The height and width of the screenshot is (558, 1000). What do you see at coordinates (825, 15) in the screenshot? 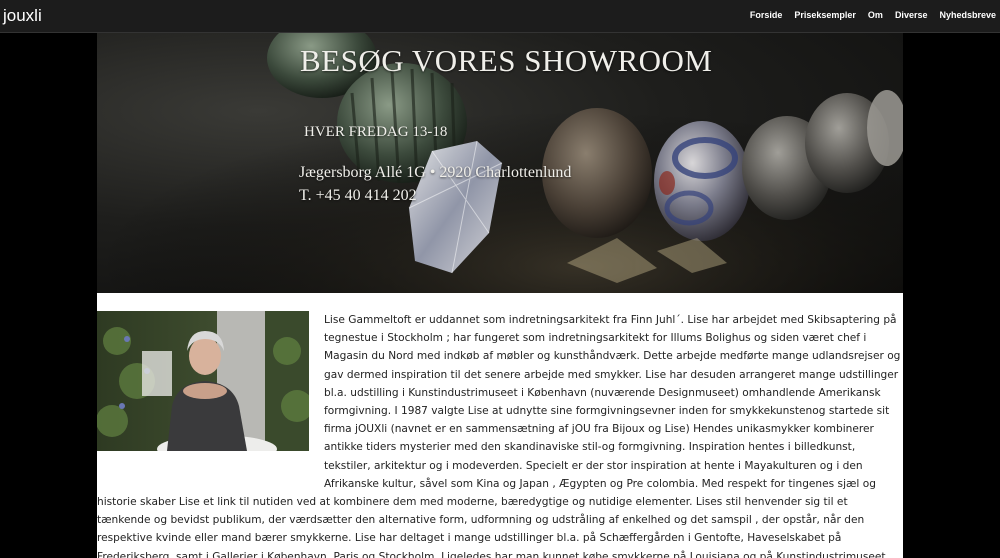
I see `nav-link-priseksempler: Priseksempler` at bounding box center [825, 15].